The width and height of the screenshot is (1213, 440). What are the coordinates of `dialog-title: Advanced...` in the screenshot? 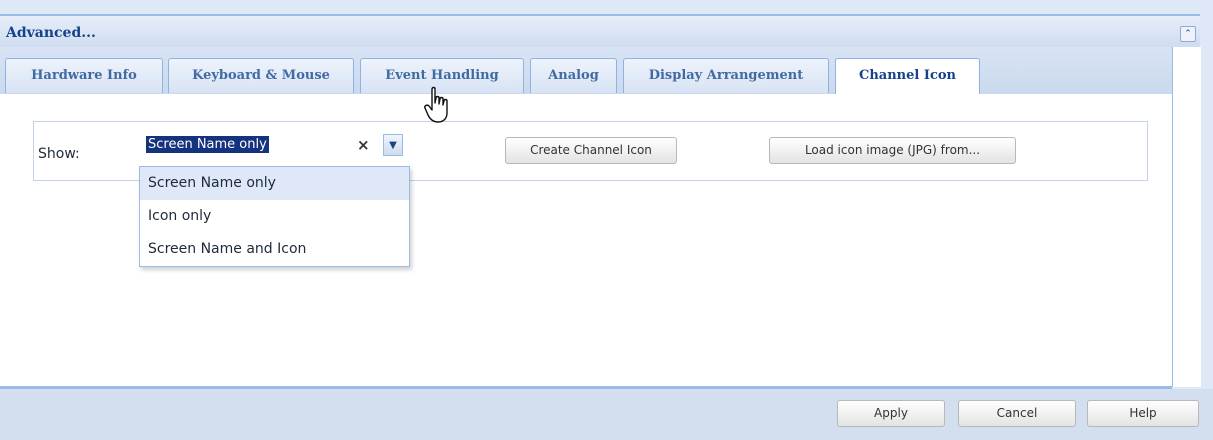 It's located at (51, 33).